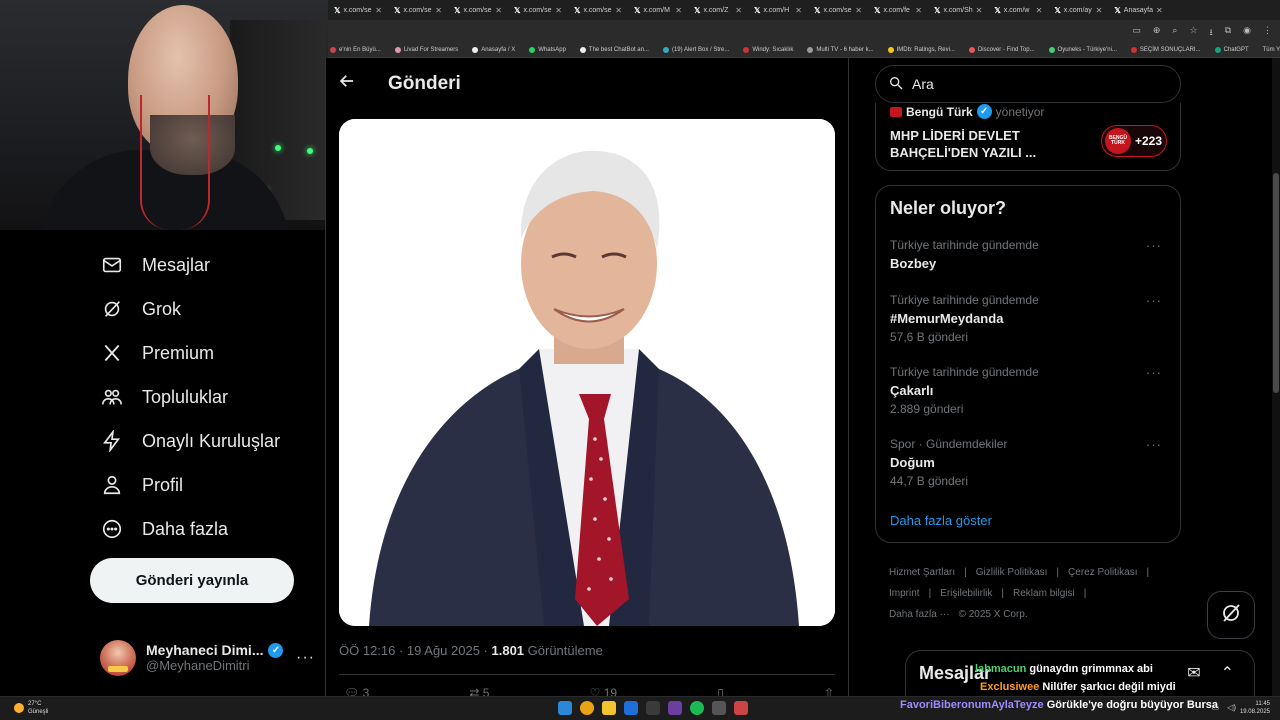 This screenshot has width=1280, height=720. What do you see at coordinates (919, 614) in the screenshot?
I see `footer-link: Daha fazla ···` at bounding box center [919, 614].